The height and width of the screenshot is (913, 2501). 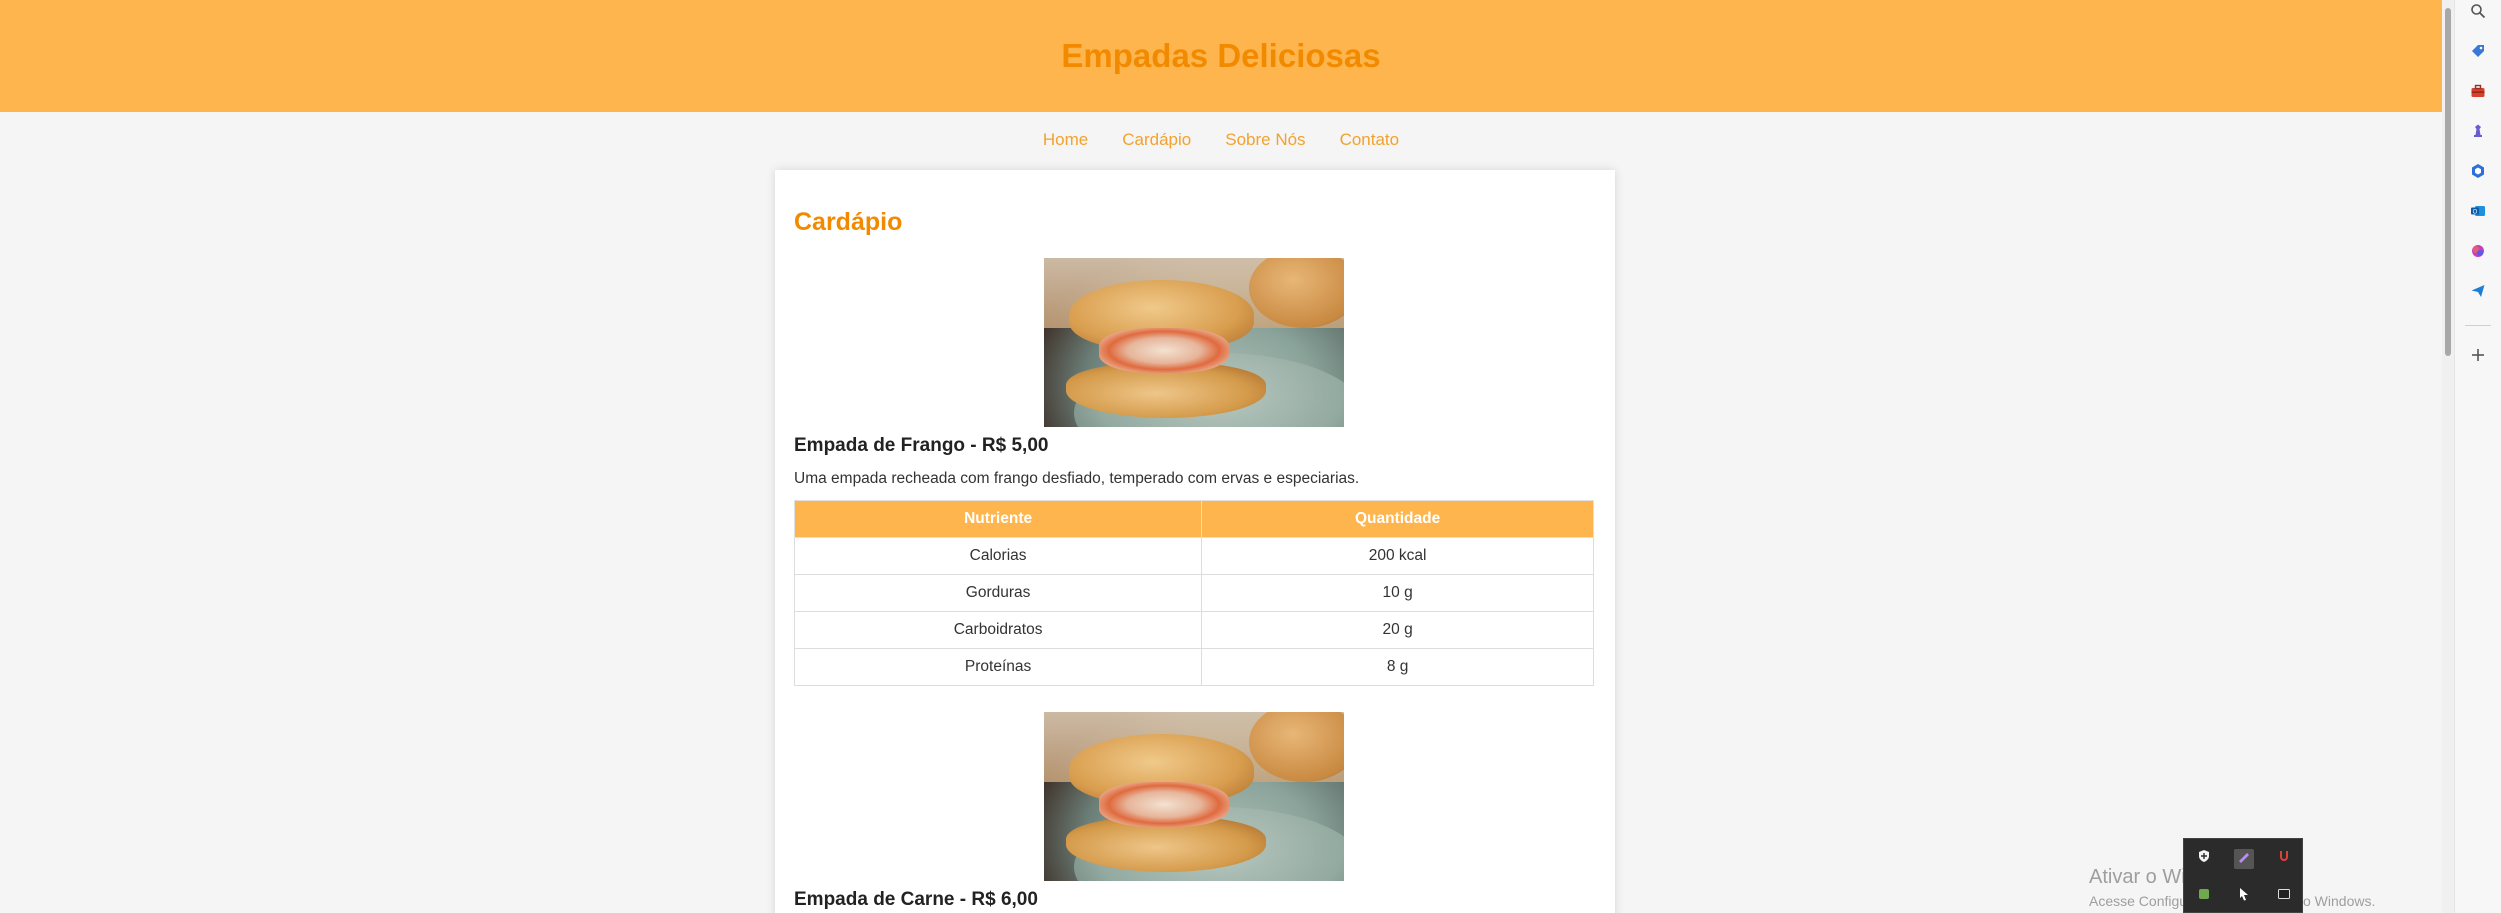 What do you see at coordinates (998, 519) in the screenshot?
I see `column-header: Nutriente` at bounding box center [998, 519].